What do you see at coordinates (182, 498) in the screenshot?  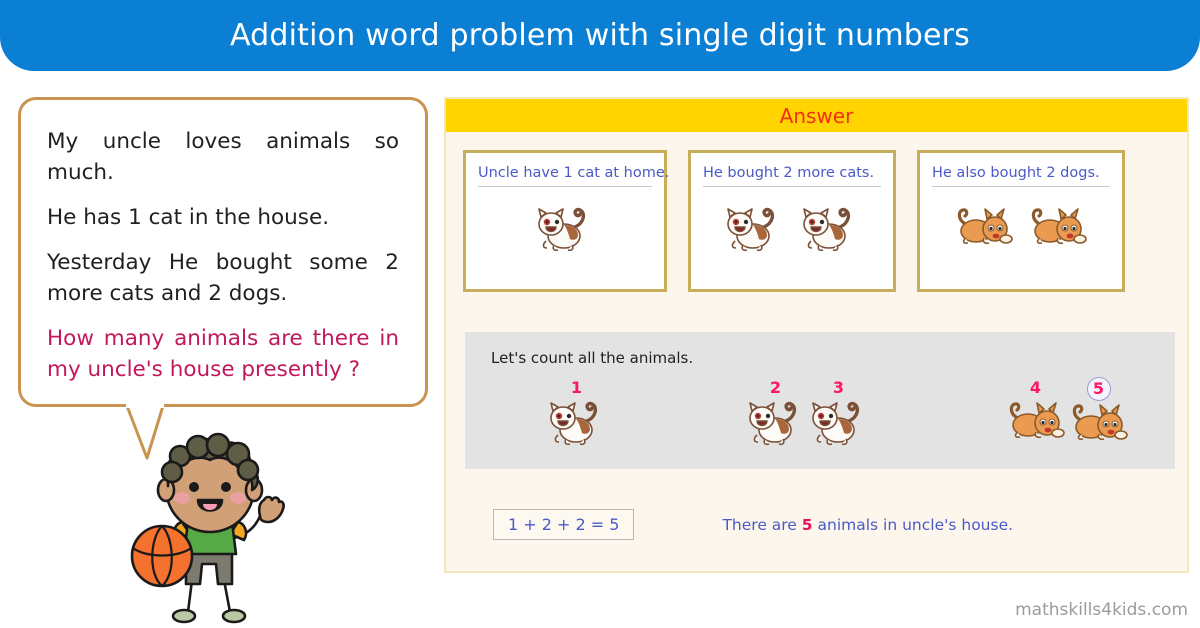 I see `cheek-left` at bounding box center [182, 498].